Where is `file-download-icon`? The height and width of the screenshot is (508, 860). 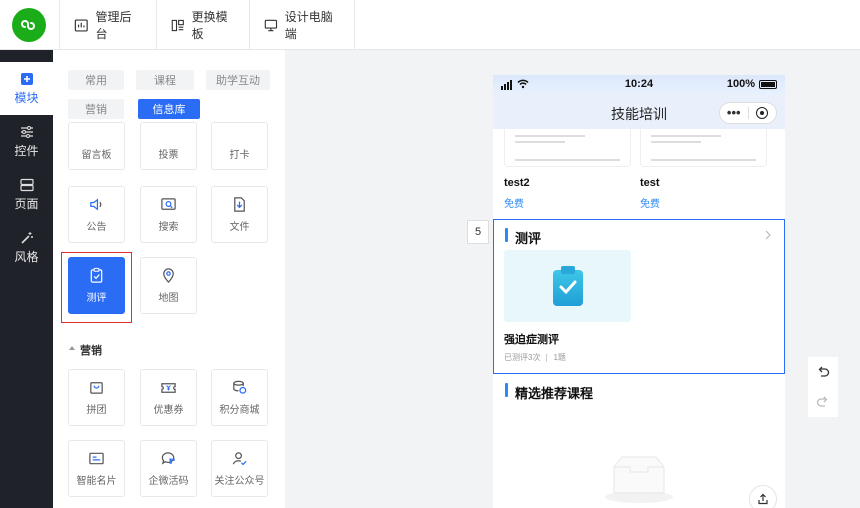
file-download-icon is located at coordinates (239, 204).